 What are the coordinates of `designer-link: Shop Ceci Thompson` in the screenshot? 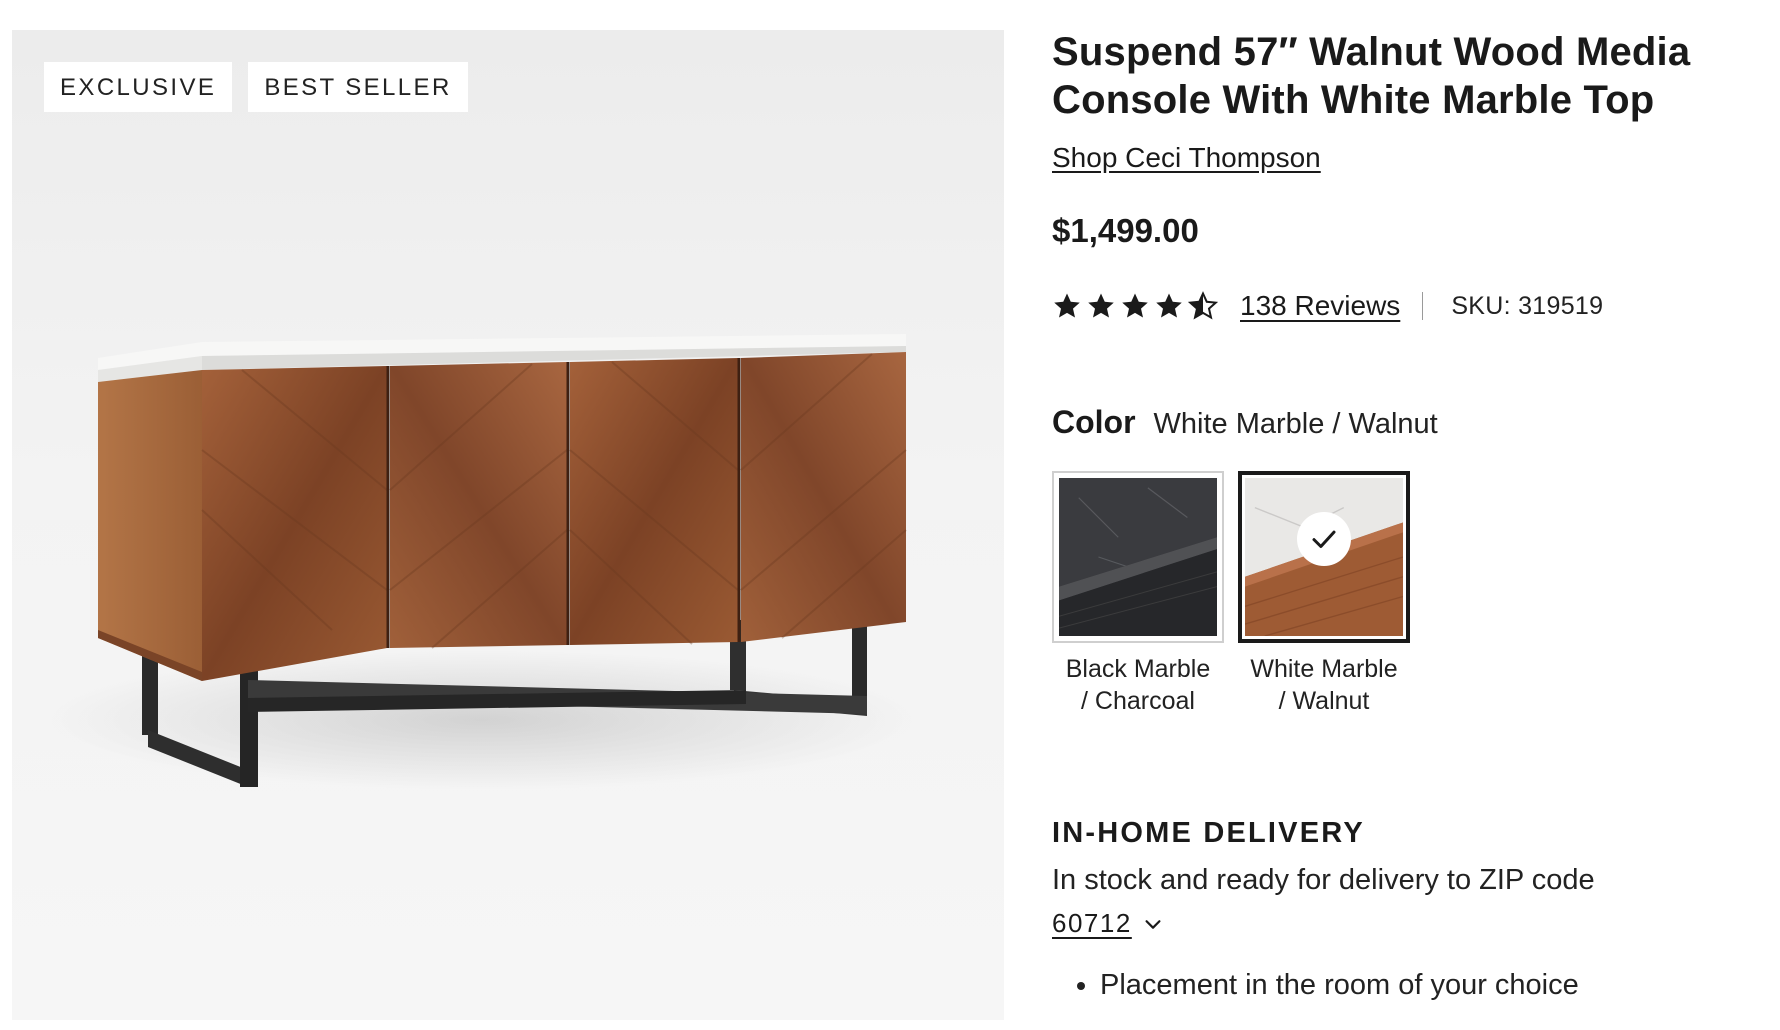 It's located at (1186, 158).